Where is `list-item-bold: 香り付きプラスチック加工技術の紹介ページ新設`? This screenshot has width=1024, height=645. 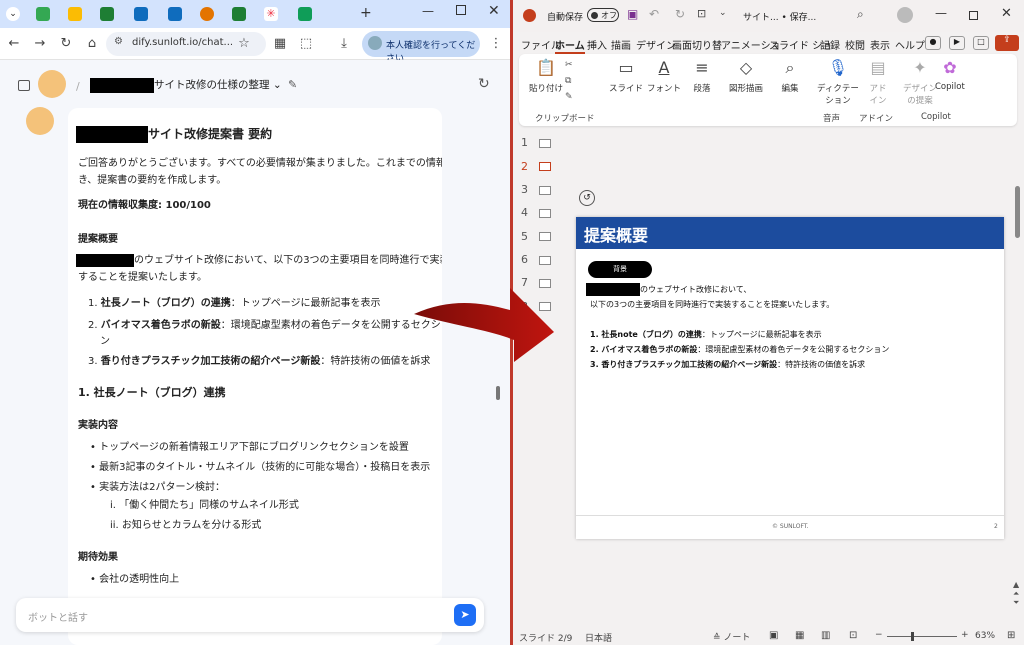
list-item-bold: 香り付きプラスチック加工技術の紹介ページ新設 is located at coordinates (210, 361).